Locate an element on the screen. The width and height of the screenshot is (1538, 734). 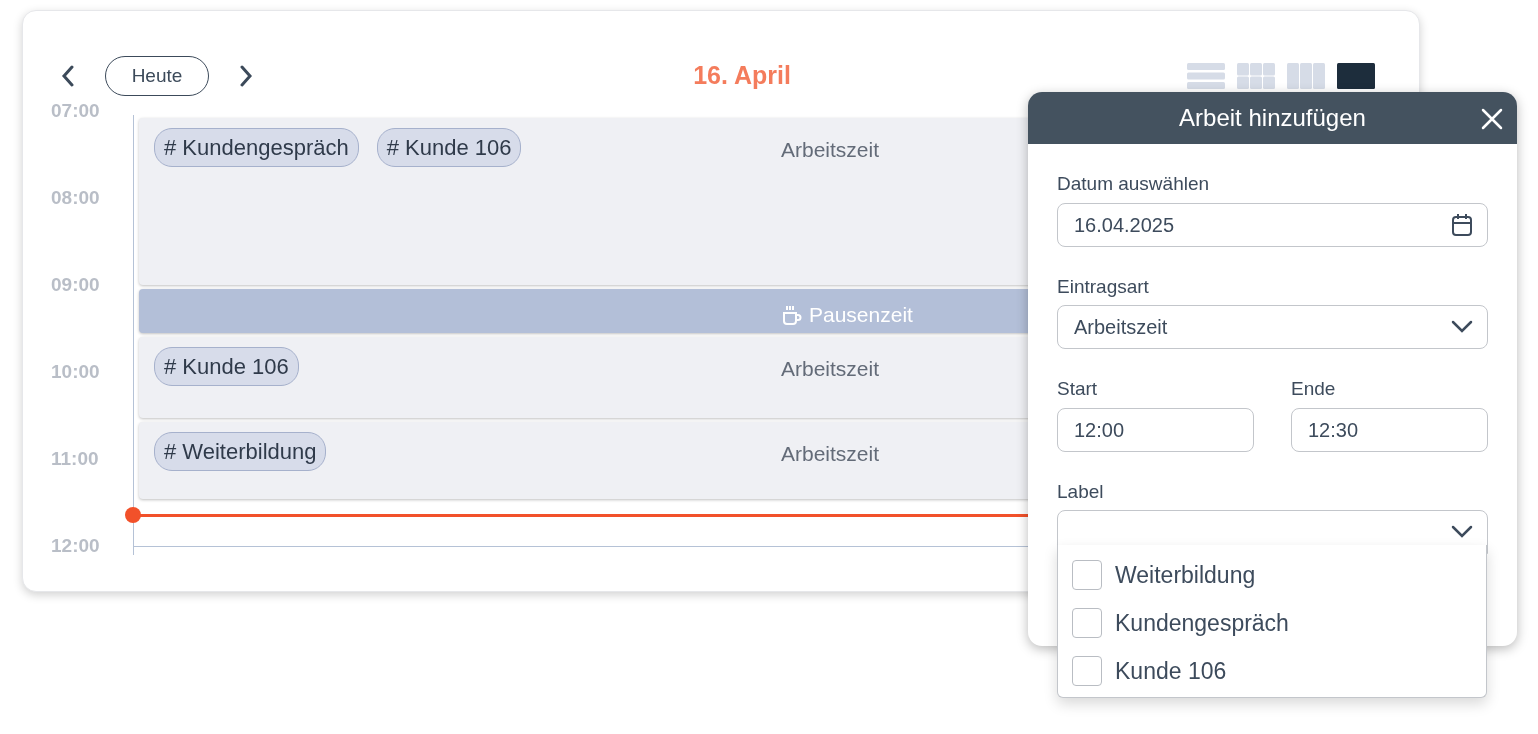
time-label: 07:00 is located at coordinates (76, 112).